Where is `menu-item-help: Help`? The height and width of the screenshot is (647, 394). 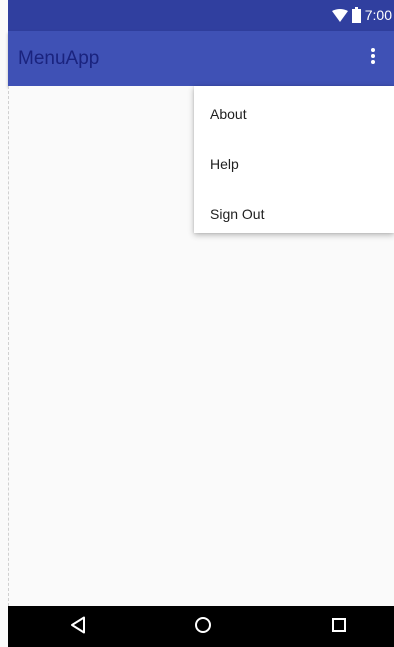
menu-item-help: Help is located at coordinates (294, 164).